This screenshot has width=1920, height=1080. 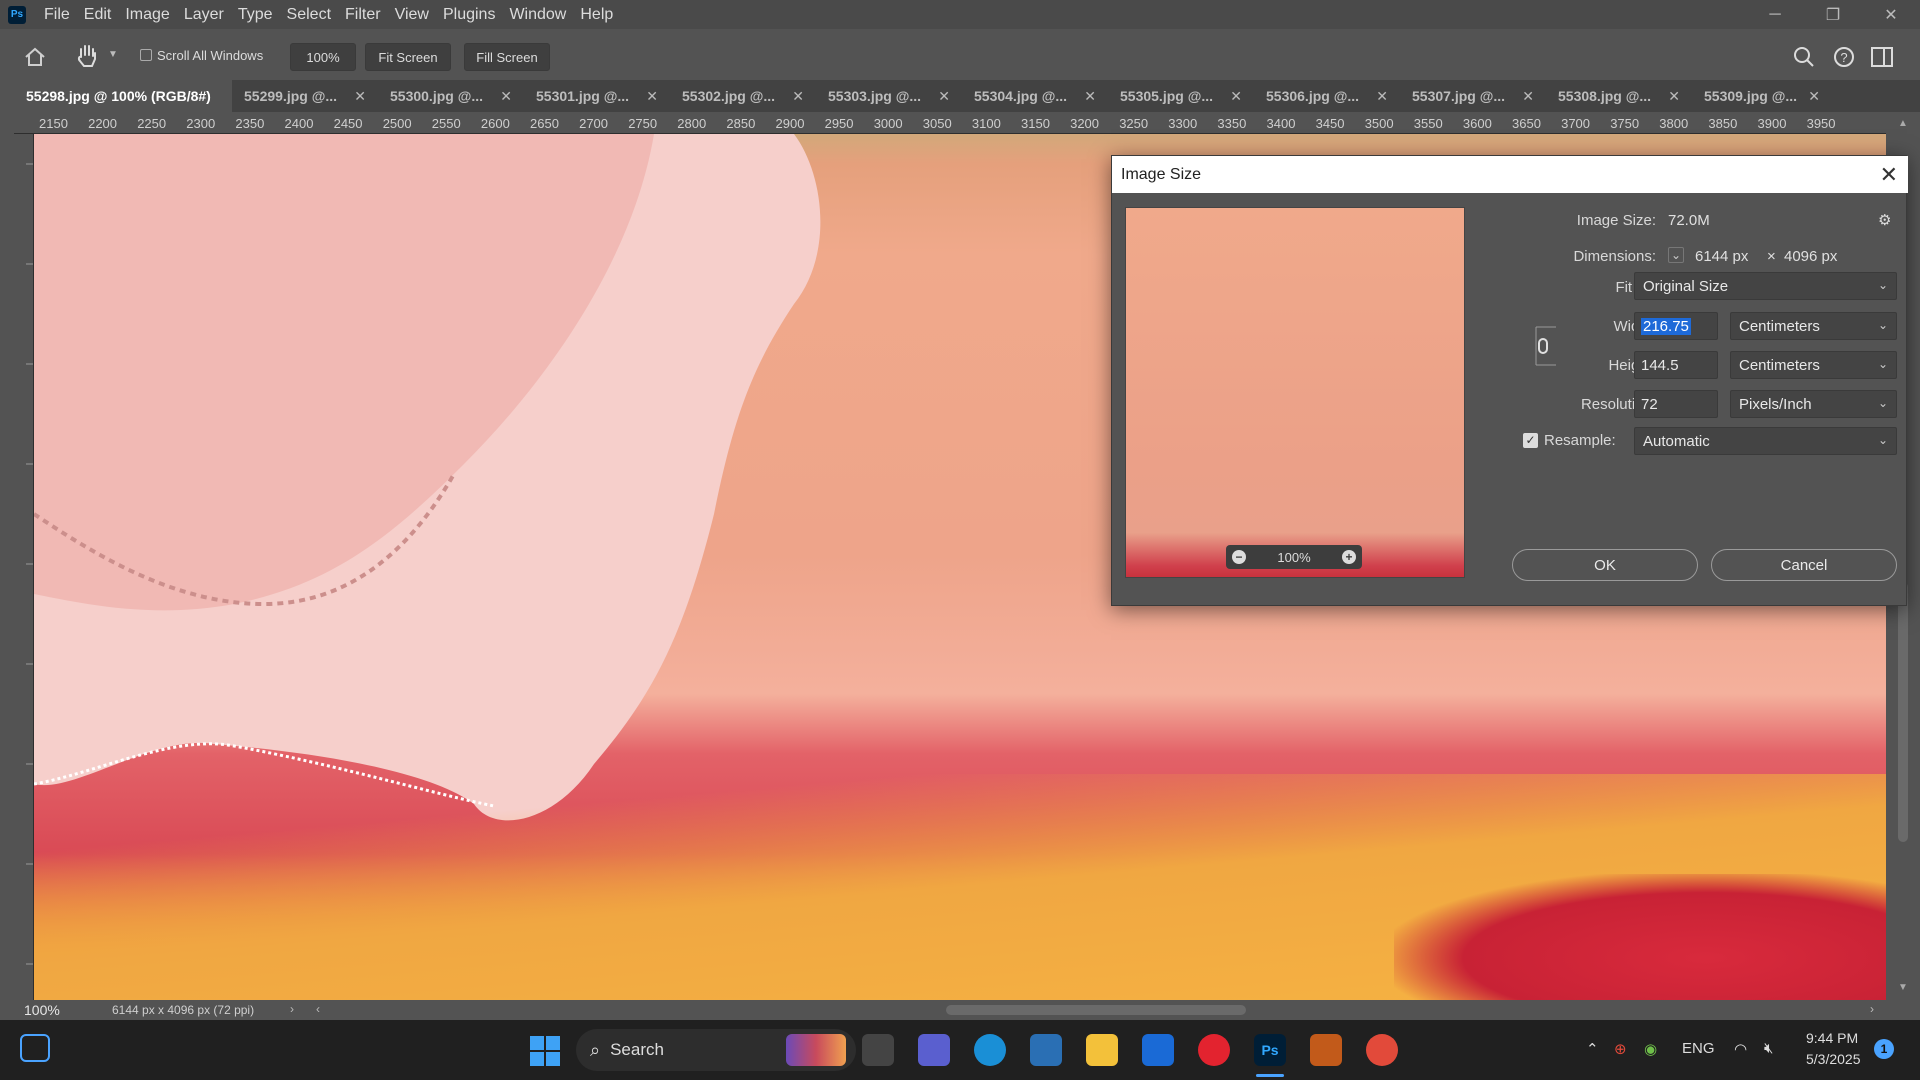 What do you see at coordinates (1239, 557) in the screenshot?
I see `zoom-out-icon: −` at bounding box center [1239, 557].